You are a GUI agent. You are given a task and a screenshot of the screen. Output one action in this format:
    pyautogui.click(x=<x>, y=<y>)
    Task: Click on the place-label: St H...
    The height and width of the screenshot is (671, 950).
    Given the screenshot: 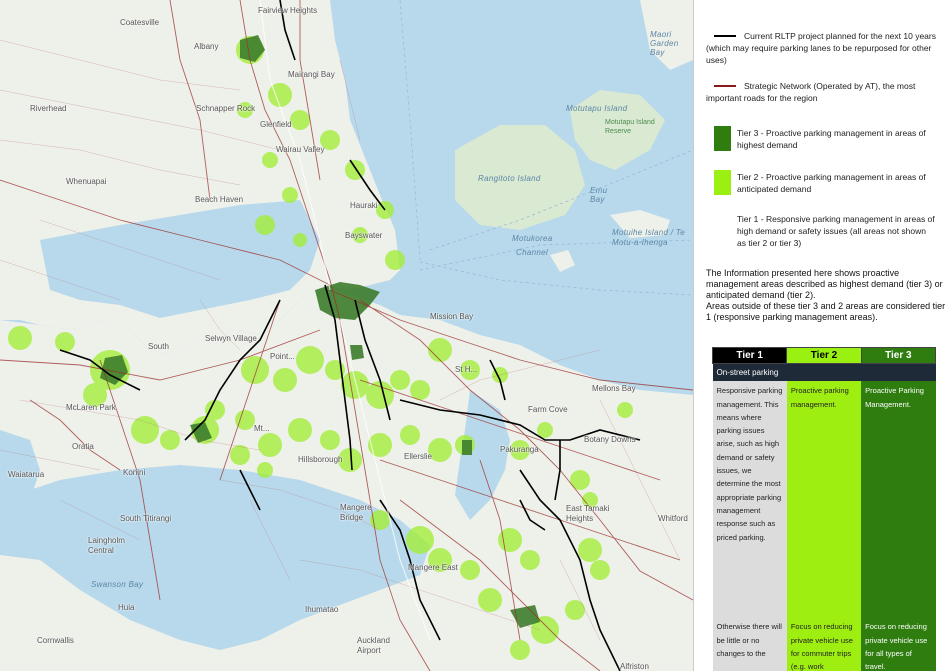 What is the action you would take?
    pyautogui.click(x=466, y=369)
    